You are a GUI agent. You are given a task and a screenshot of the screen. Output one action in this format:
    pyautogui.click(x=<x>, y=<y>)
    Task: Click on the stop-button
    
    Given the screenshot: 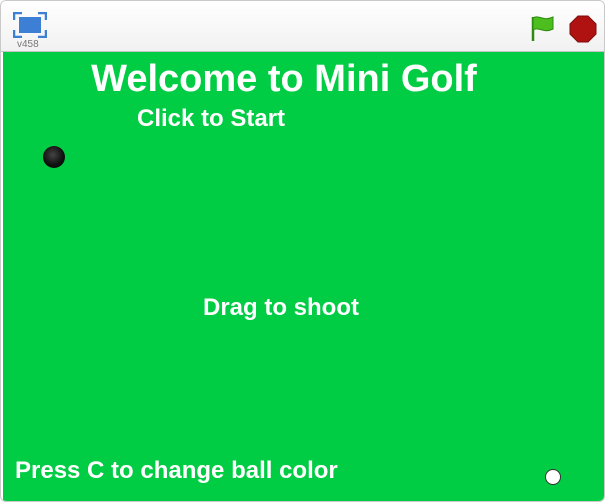 What is the action you would take?
    pyautogui.click(x=583, y=29)
    